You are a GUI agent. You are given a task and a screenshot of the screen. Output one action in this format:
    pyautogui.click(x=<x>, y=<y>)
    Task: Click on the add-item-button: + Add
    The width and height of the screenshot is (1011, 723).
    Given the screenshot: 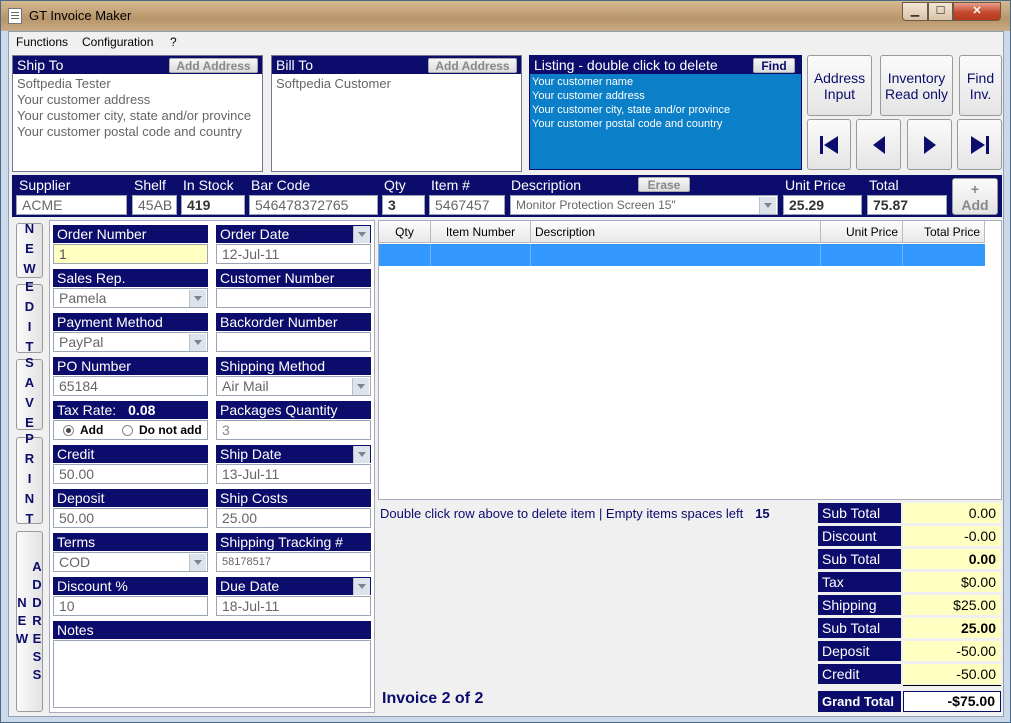 What is the action you would take?
    pyautogui.click(x=975, y=196)
    